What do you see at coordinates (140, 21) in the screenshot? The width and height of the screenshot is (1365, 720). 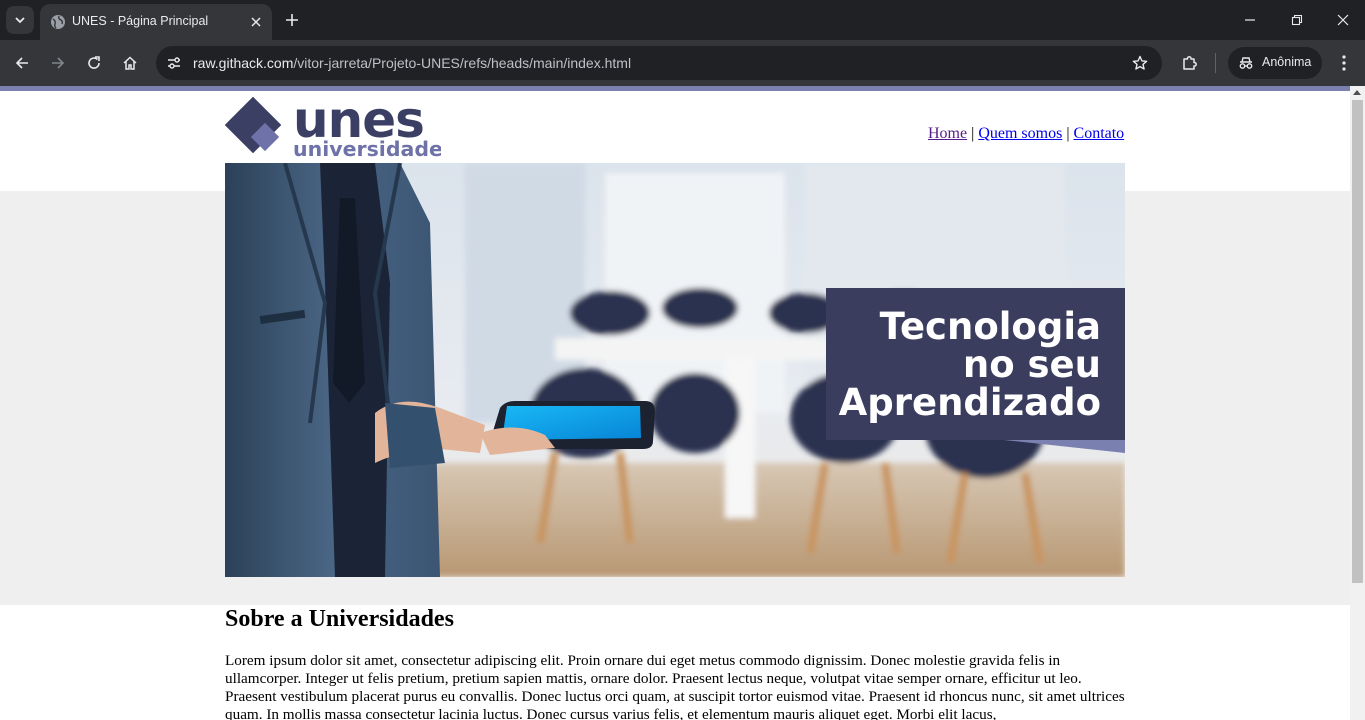 I see `tab-title: UNES - Página Principal` at bounding box center [140, 21].